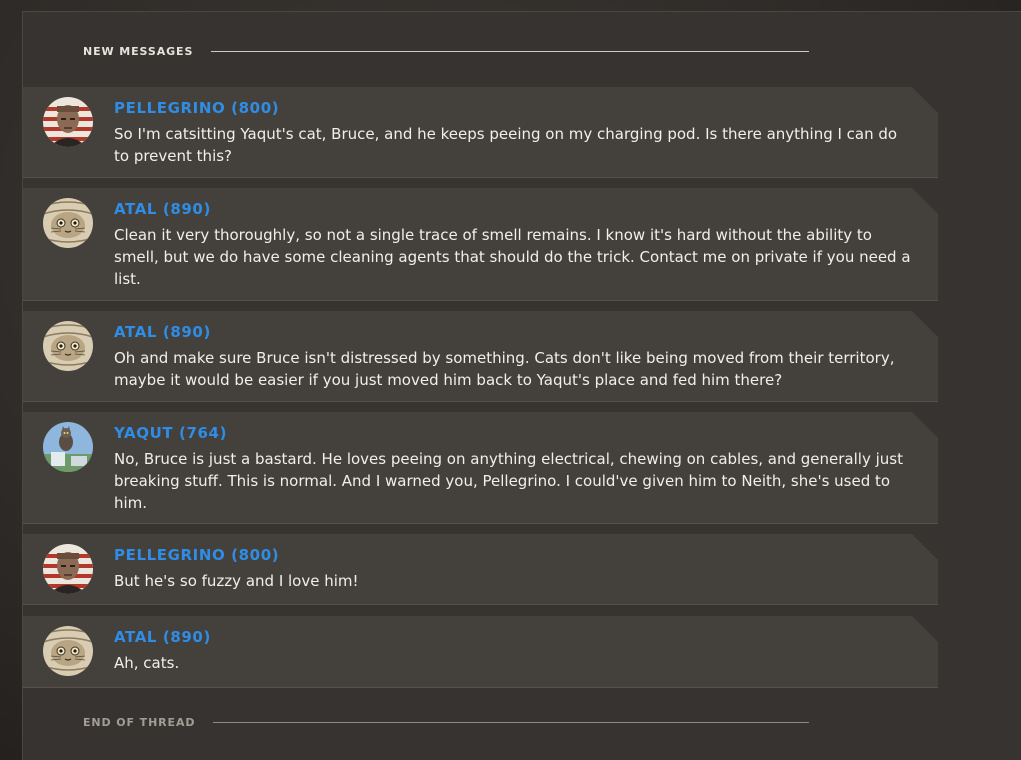  What do you see at coordinates (147, 663) in the screenshot?
I see `message-text: Ah, cats.` at bounding box center [147, 663].